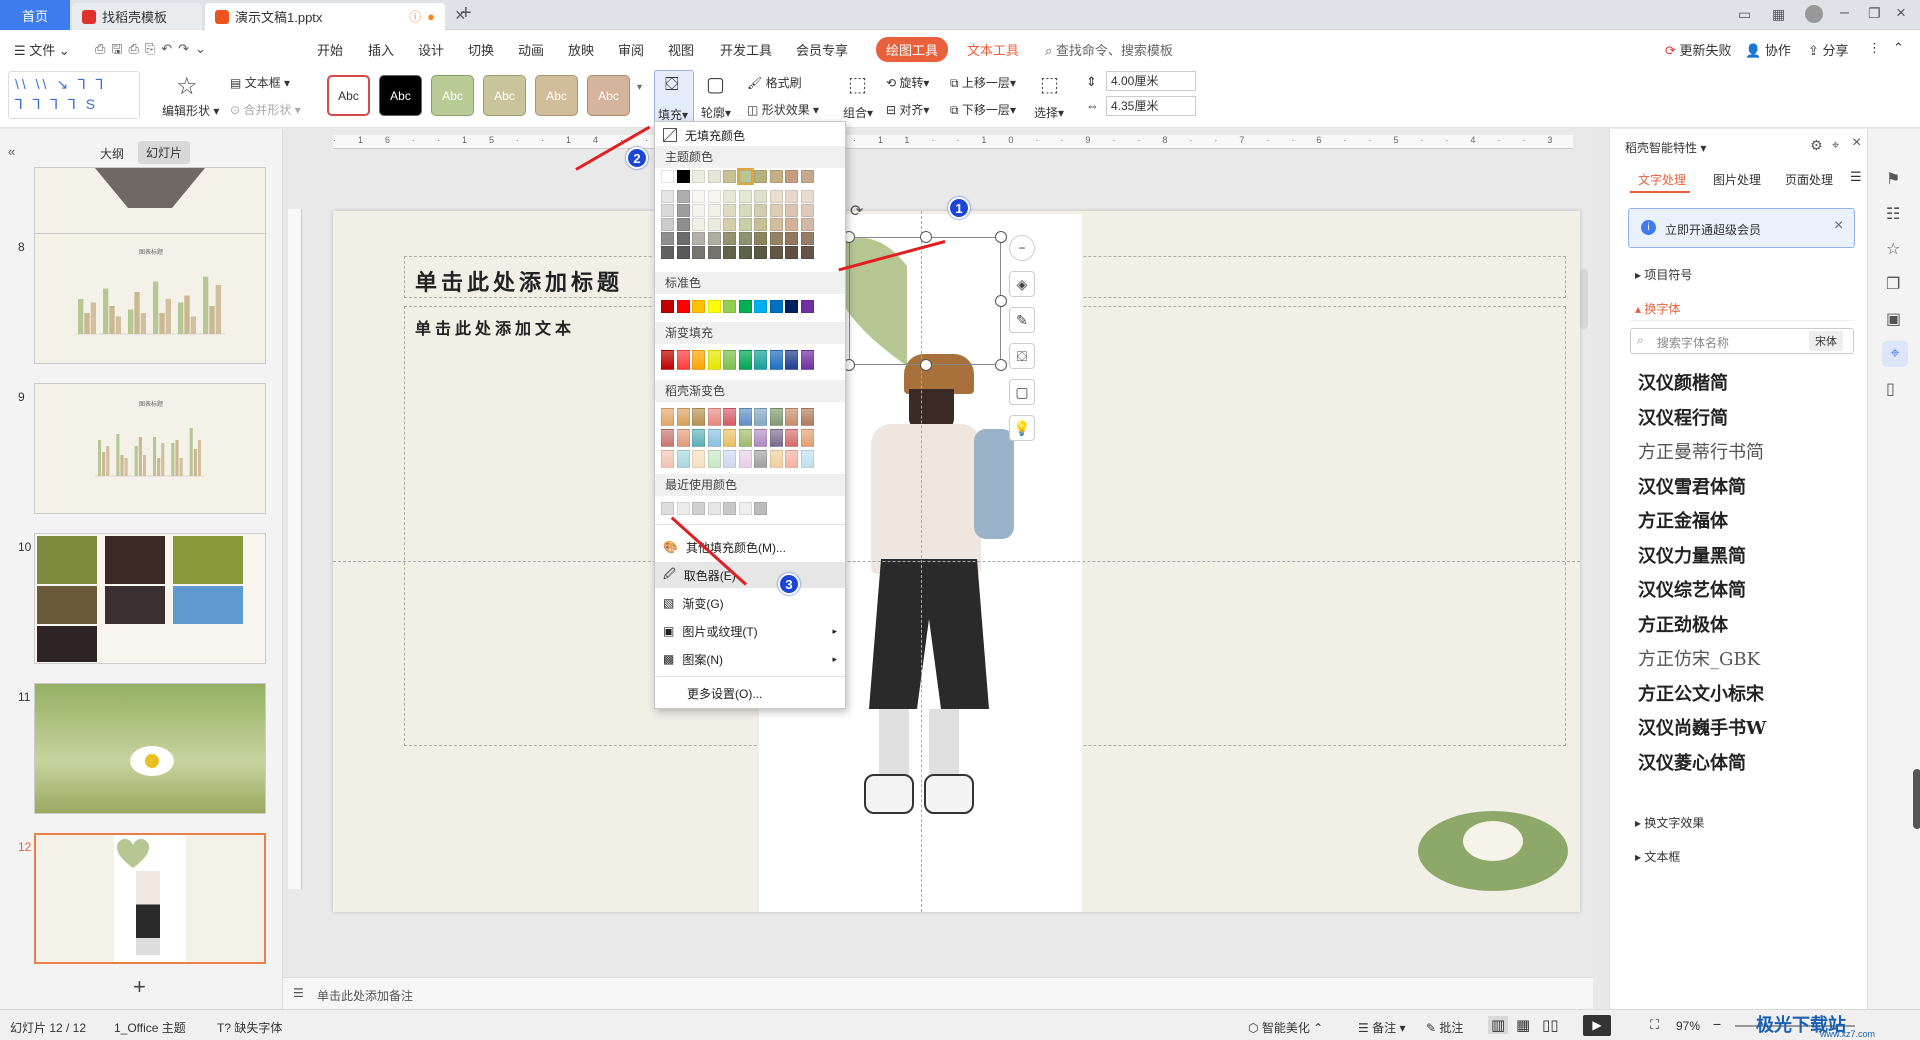 Image resolution: width=1920 pixels, height=1040 pixels. Describe the element at coordinates (1698, 49) in the screenshot. I see `update-status: ⟳ 更新失败` at that location.